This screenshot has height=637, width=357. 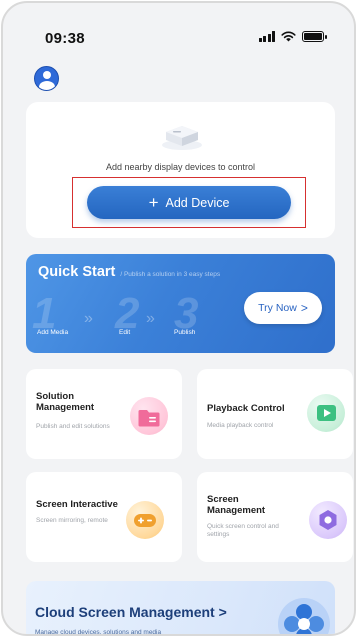 What do you see at coordinates (149, 416) in the screenshot?
I see `folder-icon` at bounding box center [149, 416].